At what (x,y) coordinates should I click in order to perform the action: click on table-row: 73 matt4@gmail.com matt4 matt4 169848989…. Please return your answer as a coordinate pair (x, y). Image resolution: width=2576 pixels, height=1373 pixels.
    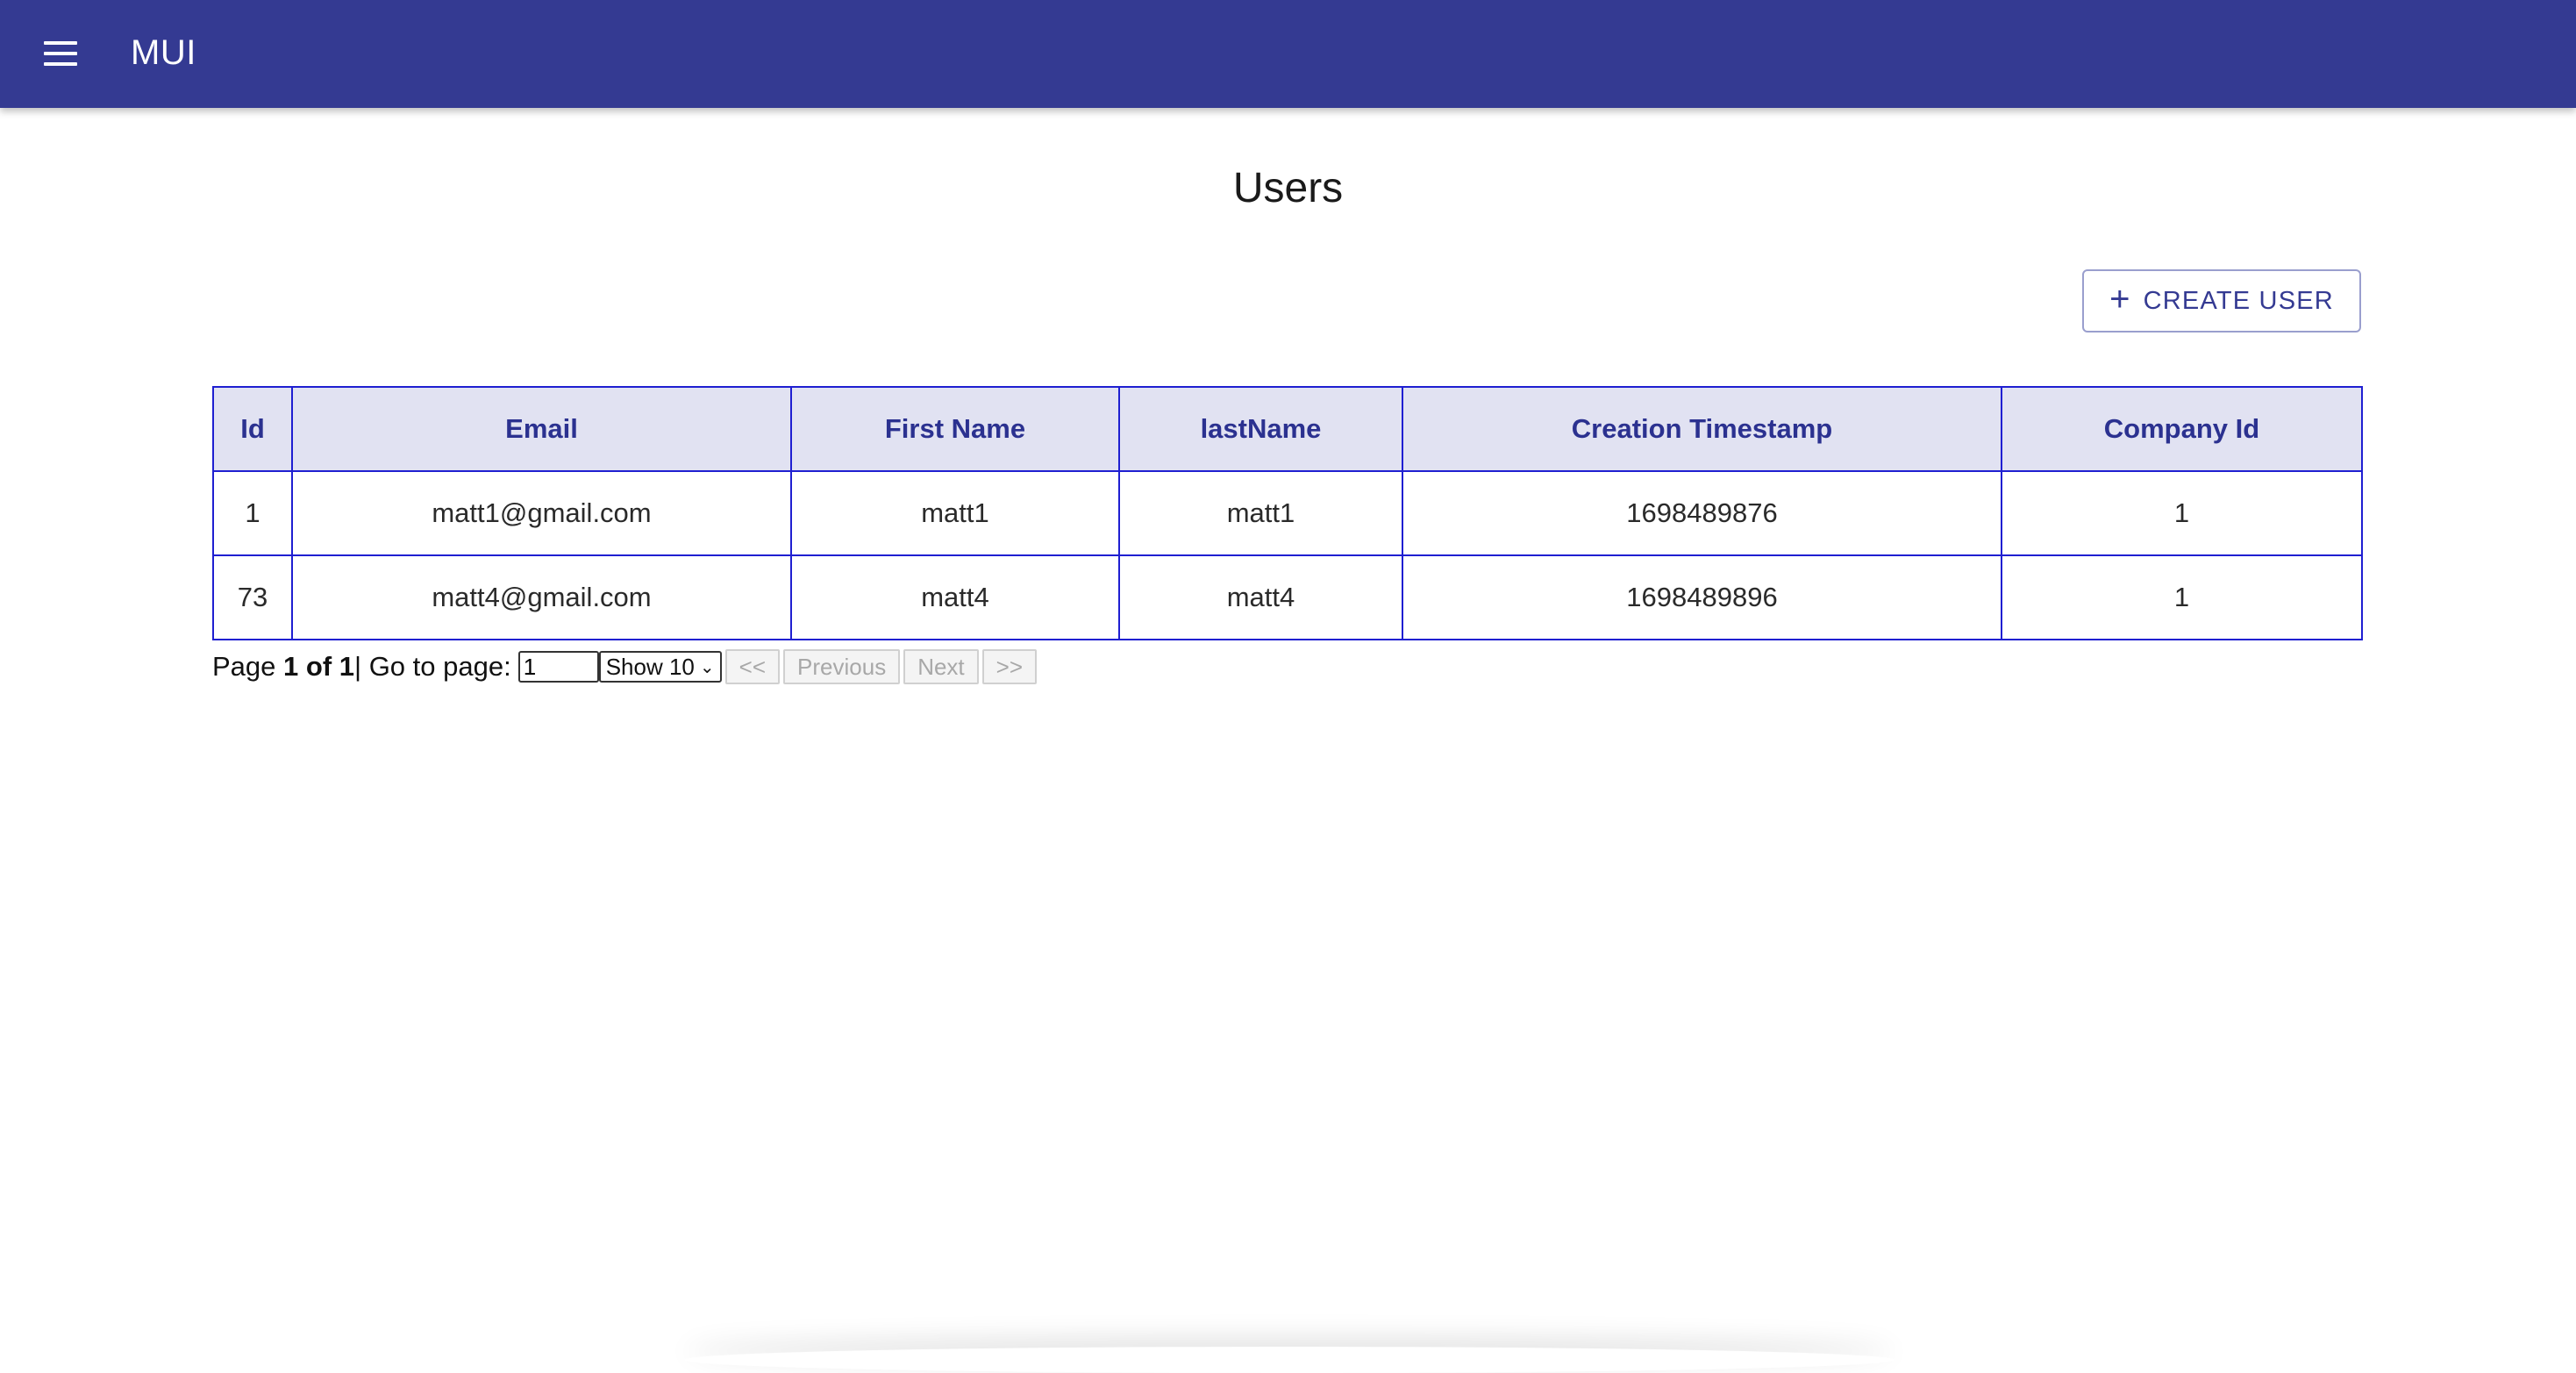
    Looking at the image, I should click on (1288, 597).